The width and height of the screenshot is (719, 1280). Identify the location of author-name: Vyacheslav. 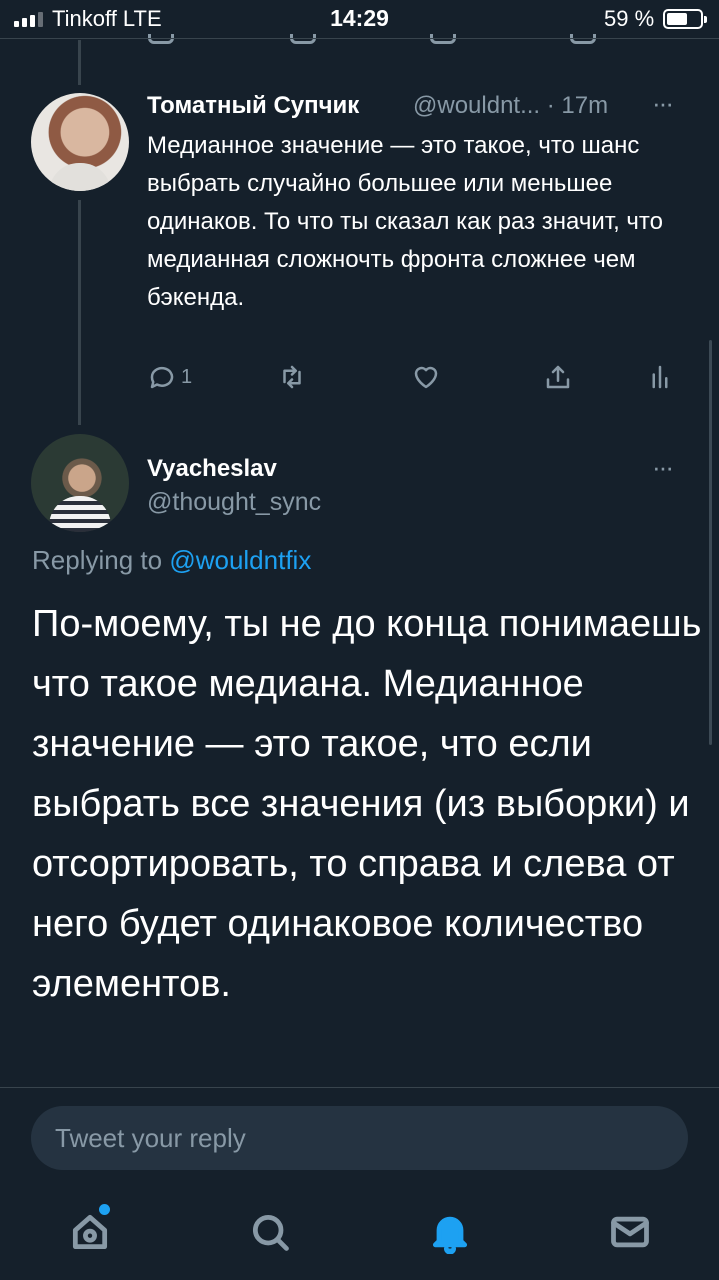
(212, 469).